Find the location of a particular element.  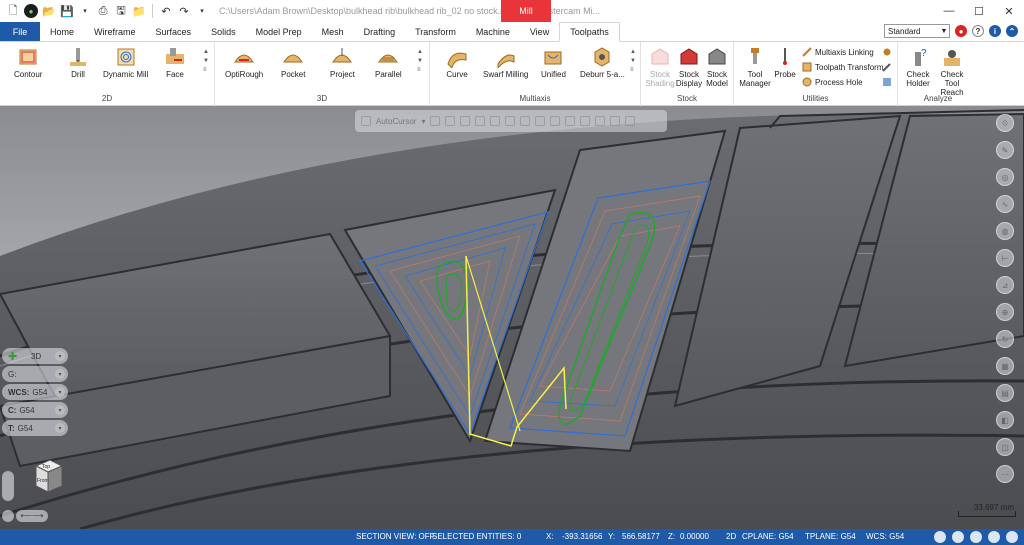

wcs-row: WCS: G54 ▾ is located at coordinates (35, 392).